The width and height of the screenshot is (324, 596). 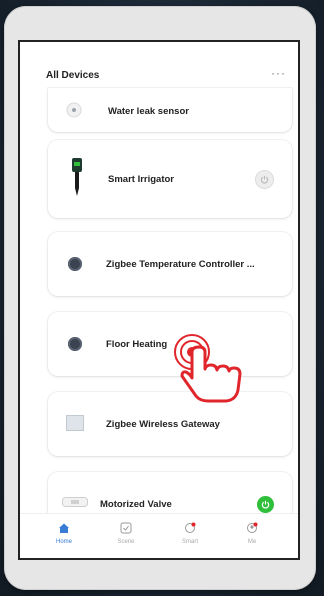 What do you see at coordinates (137, 344) in the screenshot?
I see `device-name: Floor Heating` at bounding box center [137, 344].